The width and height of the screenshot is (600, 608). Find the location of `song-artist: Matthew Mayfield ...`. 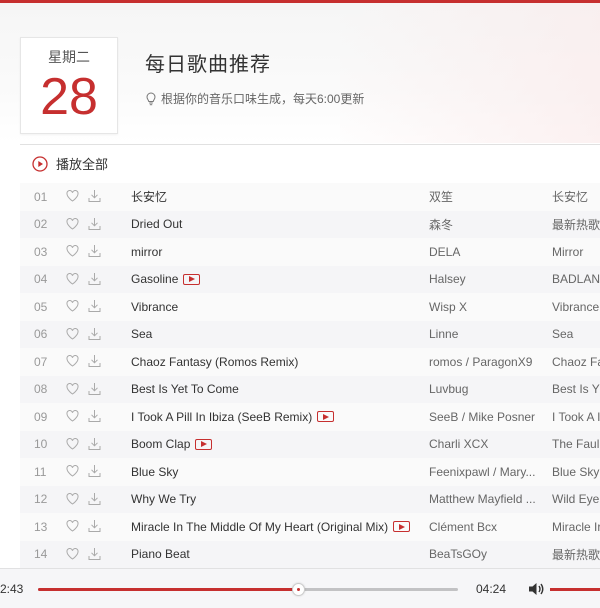

song-artist: Matthew Mayfield ... is located at coordinates (485, 499).